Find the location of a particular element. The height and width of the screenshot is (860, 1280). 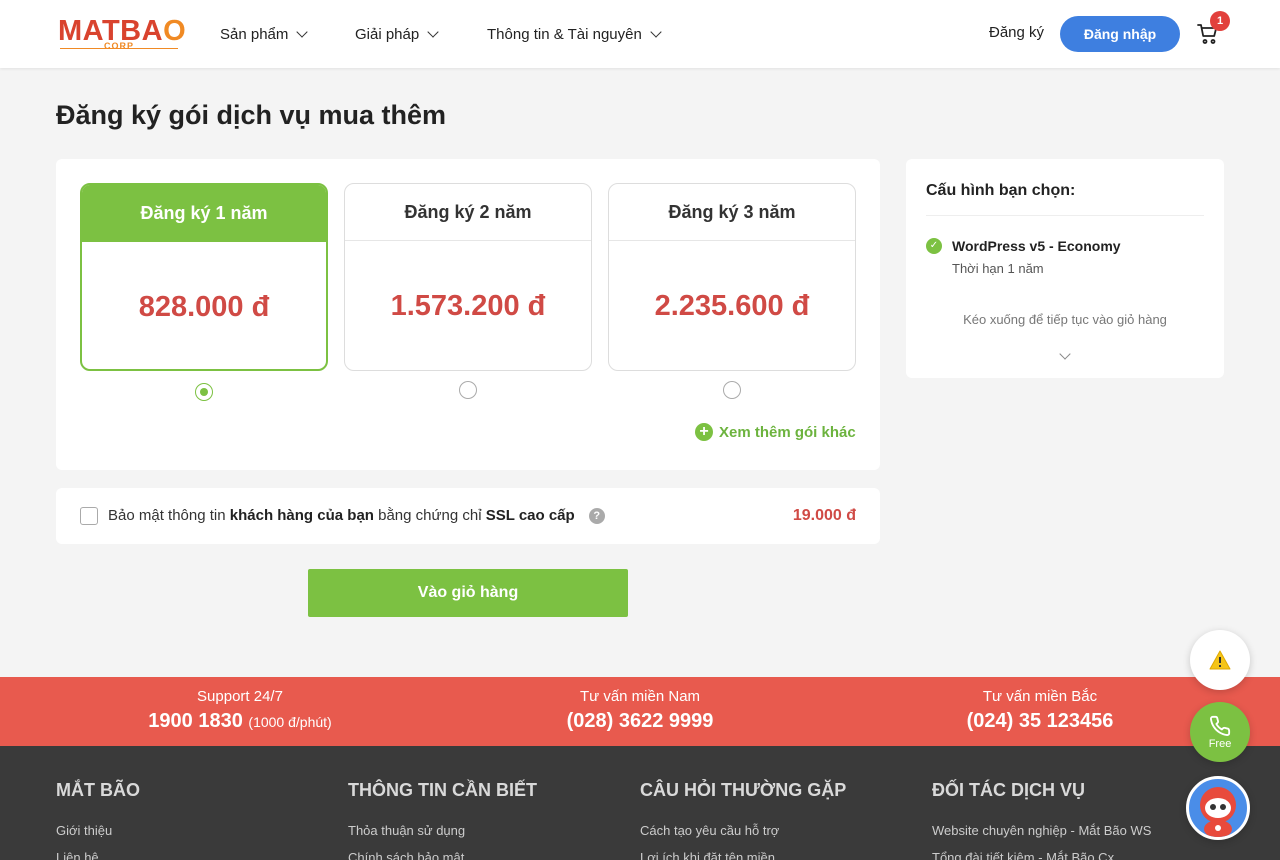

plus-circle-icon: + is located at coordinates (704, 432).